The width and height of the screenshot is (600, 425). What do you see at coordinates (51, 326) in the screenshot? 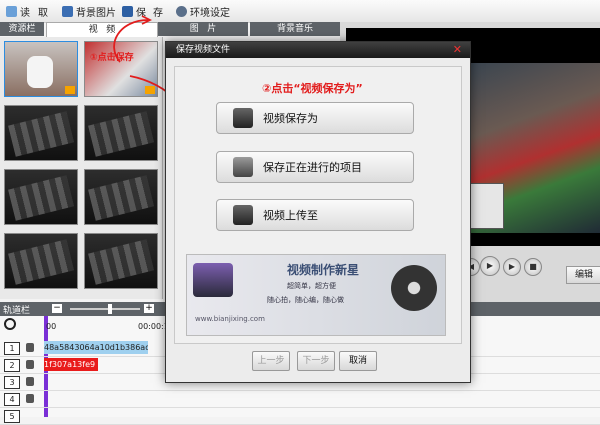
I see `time-mark: 00` at bounding box center [51, 326].